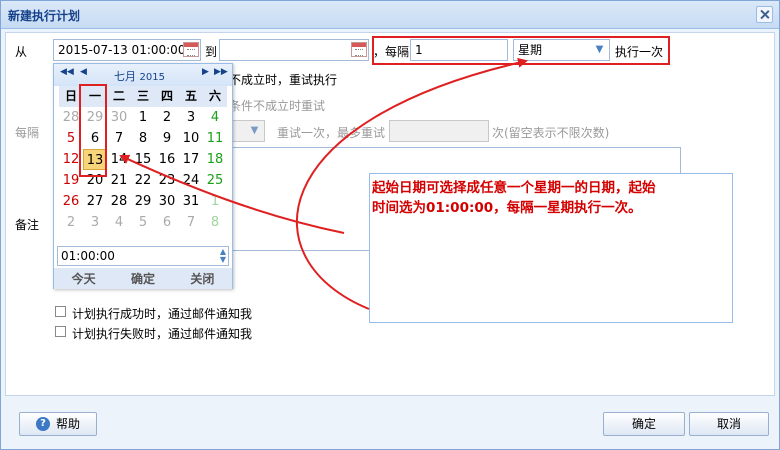 Image resolution: width=780 pixels, height=450 pixels. Describe the element at coordinates (644, 424) in the screenshot. I see `ok-button: 确定` at that location.